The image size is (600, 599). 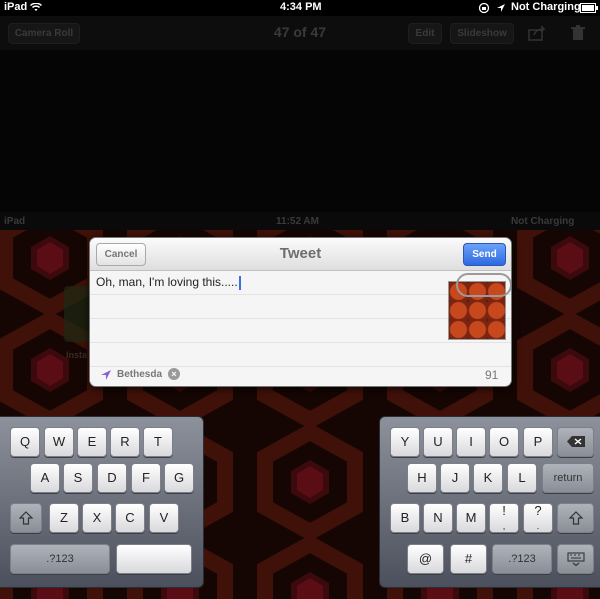 What do you see at coordinates (405, 442) in the screenshot?
I see `key-y: Y` at bounding box center [405, 442].